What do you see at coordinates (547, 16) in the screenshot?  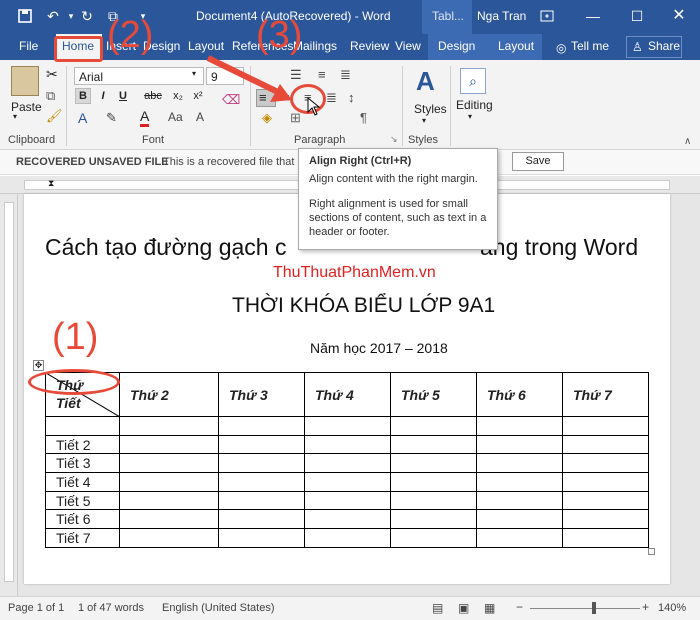 I see `ribbon-display-icon` at bounding box center [547, 16].